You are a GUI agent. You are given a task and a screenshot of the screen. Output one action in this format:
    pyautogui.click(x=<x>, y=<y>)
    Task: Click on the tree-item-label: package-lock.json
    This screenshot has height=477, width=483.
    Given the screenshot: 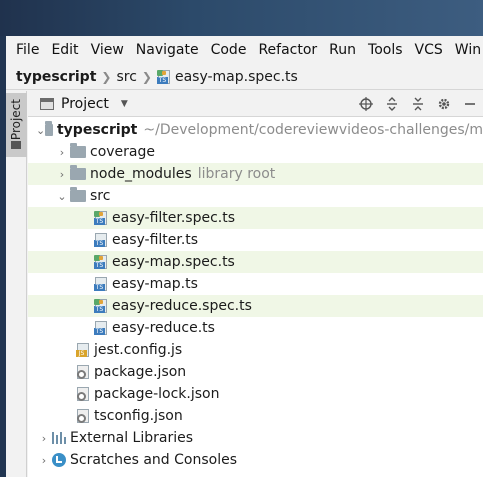 What is the action you would take?
    pyautogui.click(x=157, y=394)
    